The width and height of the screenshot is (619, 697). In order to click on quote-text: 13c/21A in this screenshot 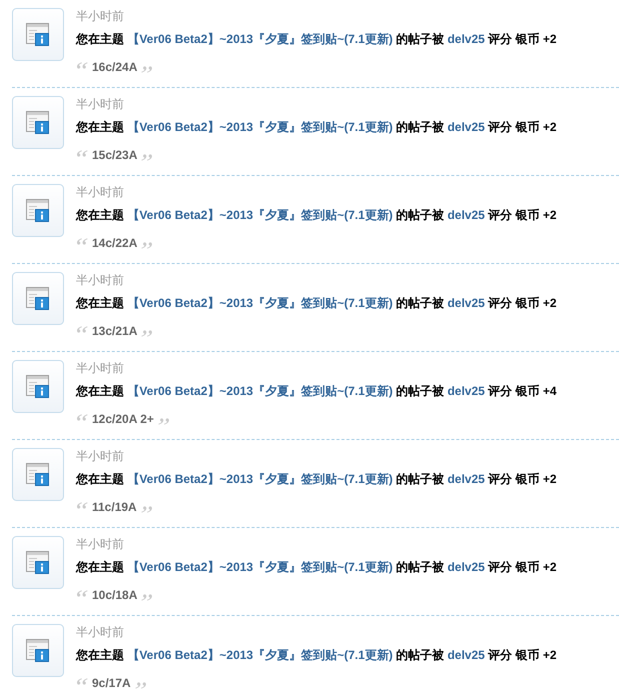, I will do `click(115, 331)`.